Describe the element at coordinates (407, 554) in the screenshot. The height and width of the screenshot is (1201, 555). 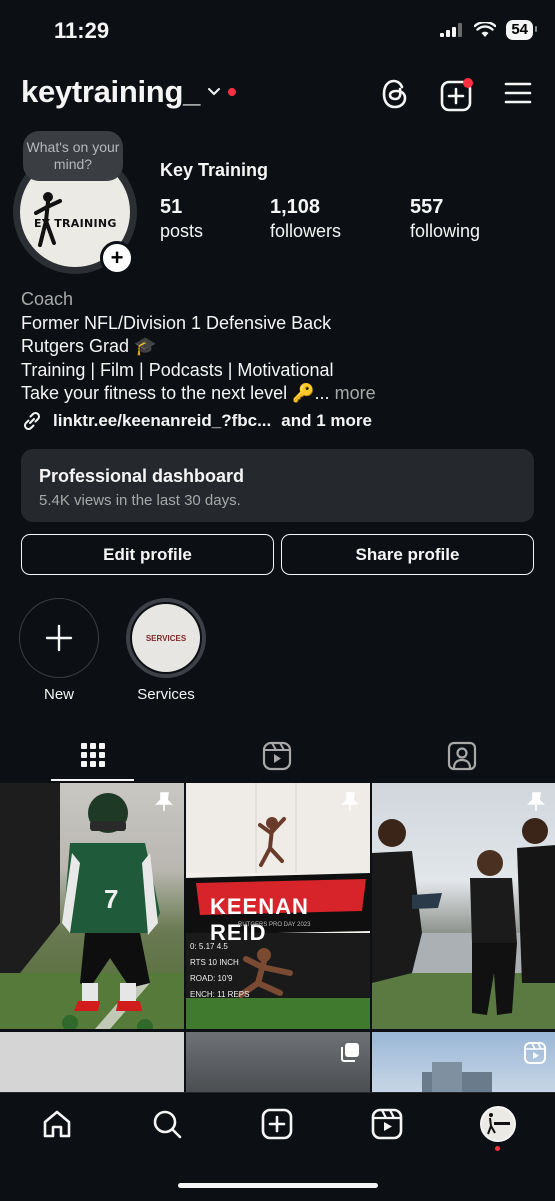
I see `share-profile-button: Share profile` at that location.